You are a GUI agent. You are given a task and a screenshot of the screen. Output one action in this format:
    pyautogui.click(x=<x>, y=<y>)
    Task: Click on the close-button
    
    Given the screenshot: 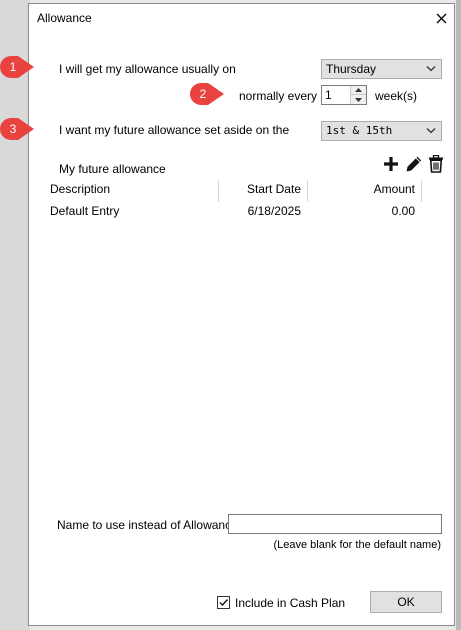 What is the action you would take?
    pyautogui.click(x=441, y=18)
    